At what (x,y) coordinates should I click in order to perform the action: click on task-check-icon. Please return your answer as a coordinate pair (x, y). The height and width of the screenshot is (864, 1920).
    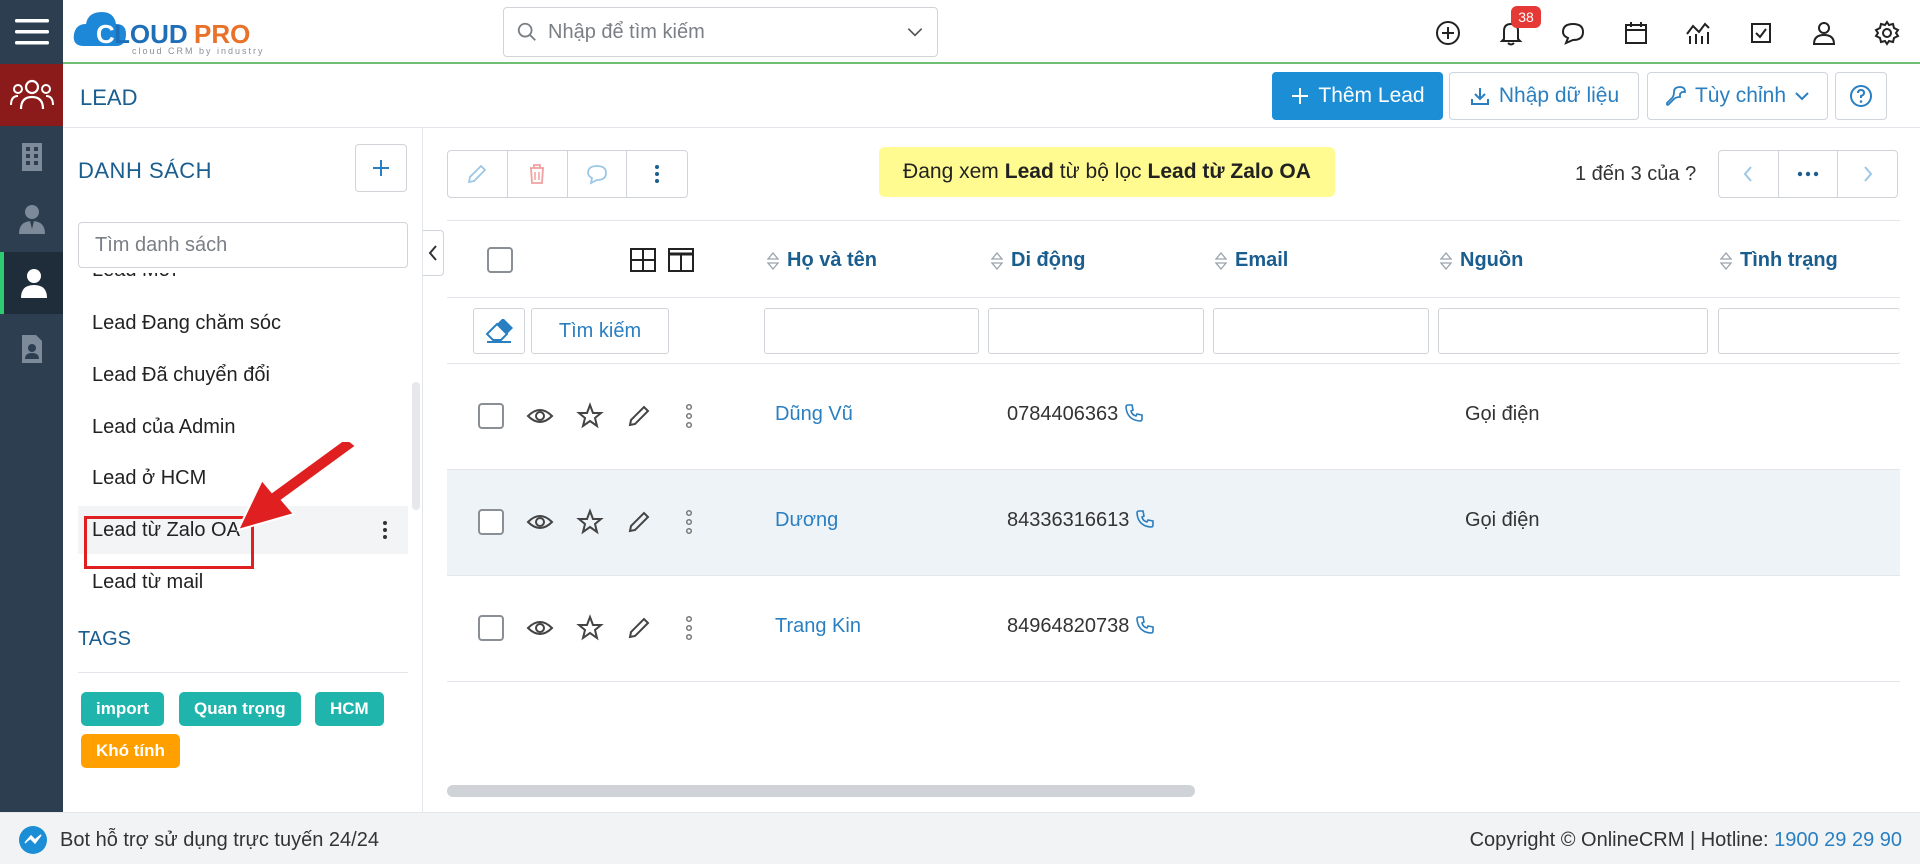
    Looking at the image, I should click on (1761, 33).